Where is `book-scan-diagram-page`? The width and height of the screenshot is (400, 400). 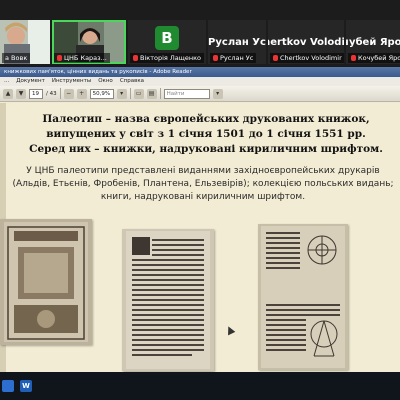
book-scan-diagram-page is located at coordinates (303, 297).